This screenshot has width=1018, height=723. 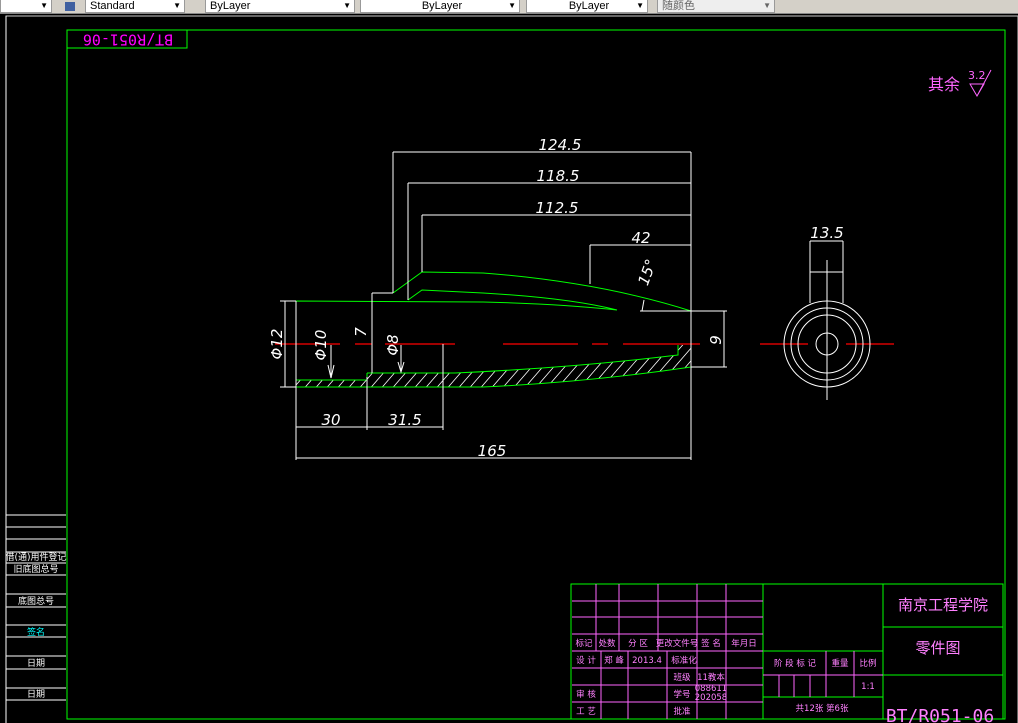 I want to click on roughness-value: 3.2, so click(x=977, y=75).